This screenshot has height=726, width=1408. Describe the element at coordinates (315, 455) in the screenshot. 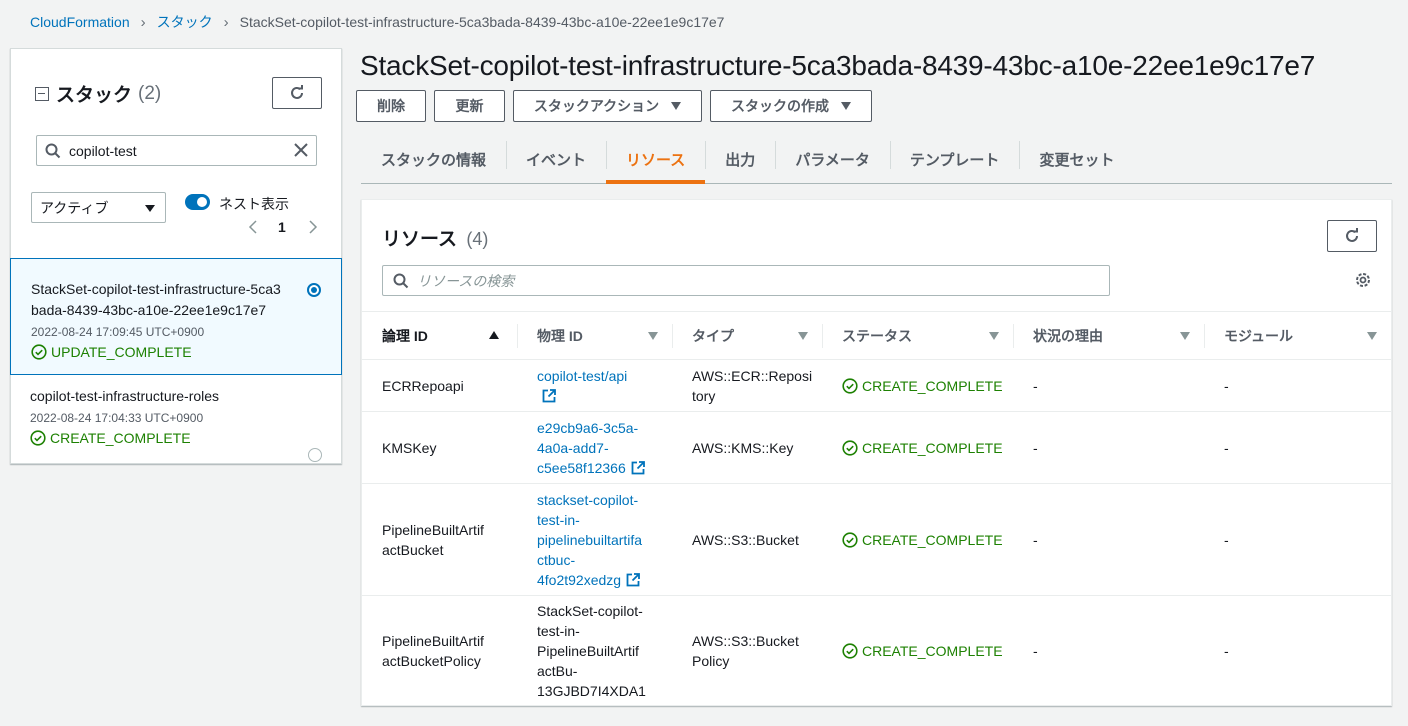

I see `stack-radio` at that location.